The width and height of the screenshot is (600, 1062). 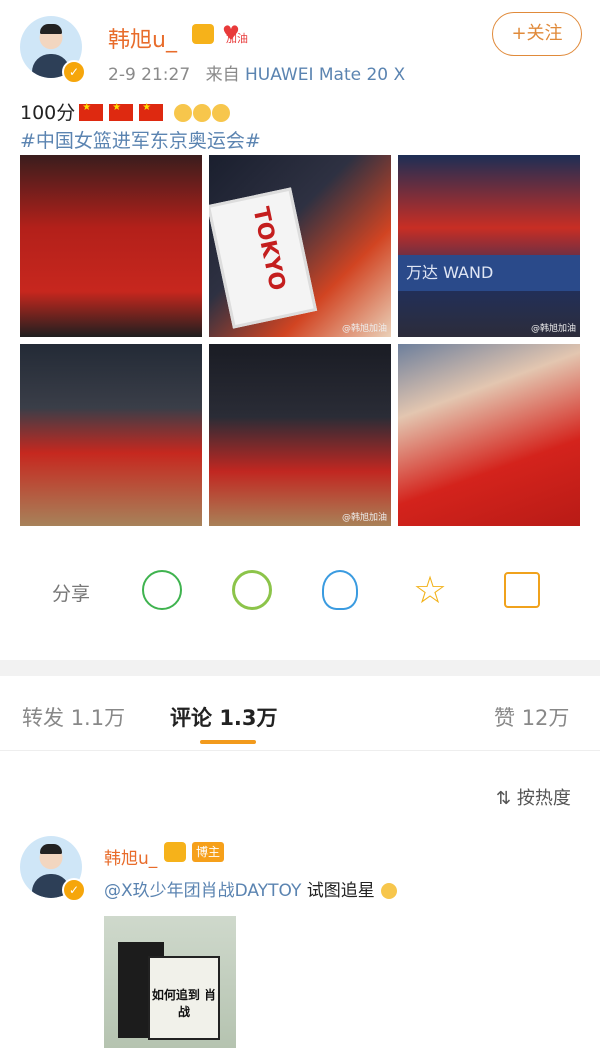 I want to click on tokyo-card: TOKYO, so click(x=263, y=258).